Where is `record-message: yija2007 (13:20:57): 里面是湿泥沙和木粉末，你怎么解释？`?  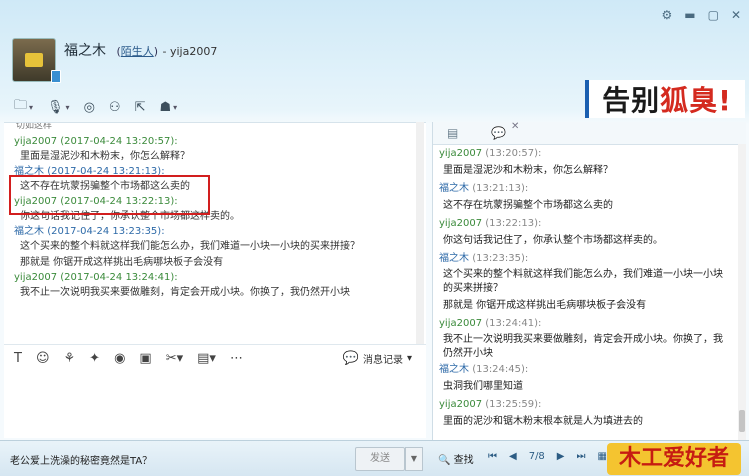 record-message: yija2007 (13:20:57): 里面是湿泥沙和木粉末，你怎么解释？ is located at coordinates (592, 163).